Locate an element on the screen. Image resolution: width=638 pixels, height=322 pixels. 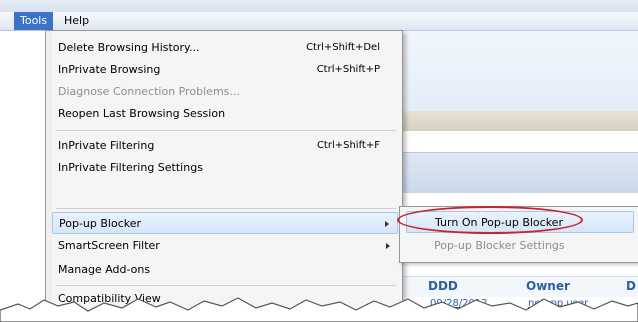
submenu-item-label: Pop-up Blocker Settings is located at coordinates (499, 245).